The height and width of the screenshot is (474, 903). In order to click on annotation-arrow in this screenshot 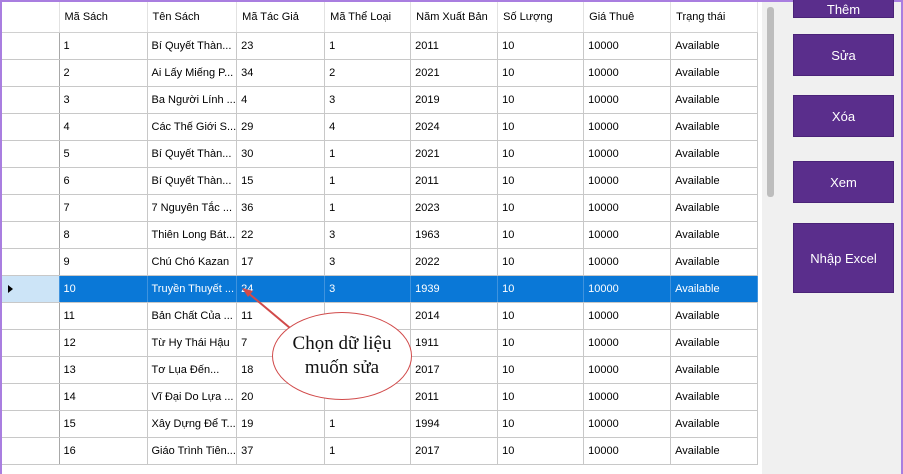, I will do `click(266, 308)`.